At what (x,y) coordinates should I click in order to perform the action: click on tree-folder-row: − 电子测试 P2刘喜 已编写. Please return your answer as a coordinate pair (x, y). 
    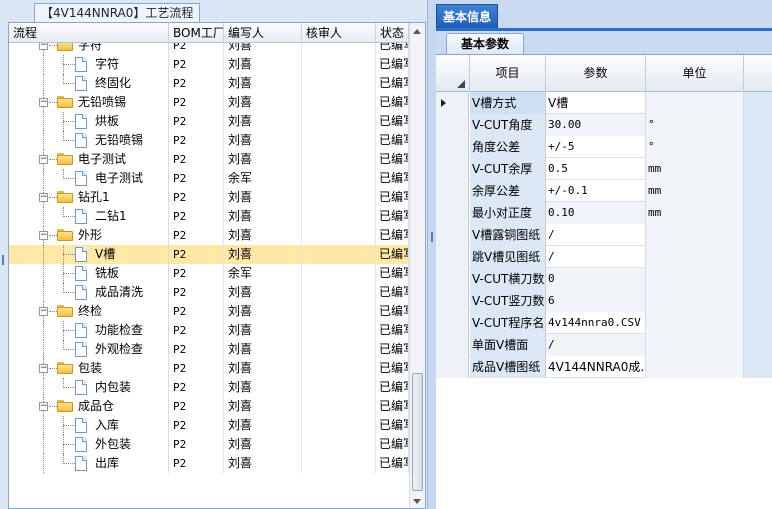
    Looking at the image, I should click on (209, 159).